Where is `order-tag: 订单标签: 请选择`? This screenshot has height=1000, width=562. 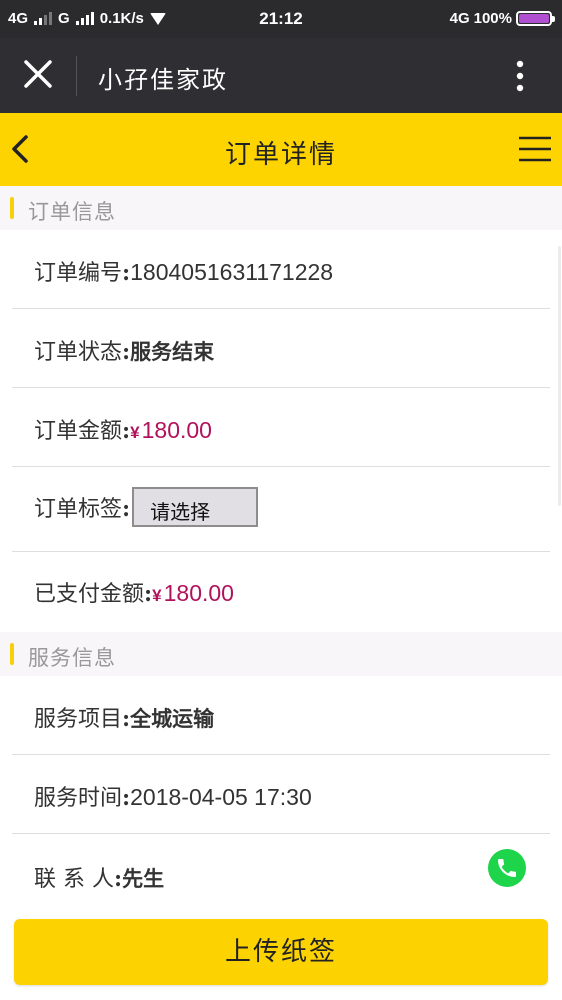
order-tag: 订单标签: 请选择 is located at coordinates (146, 508).